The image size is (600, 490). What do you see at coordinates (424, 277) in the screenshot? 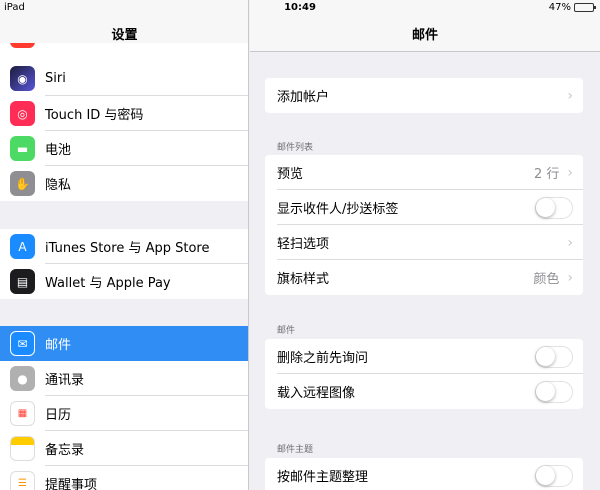
I see `flag-style-row: 旗标样式 颜色 ›` at bounding box center [424, 277].